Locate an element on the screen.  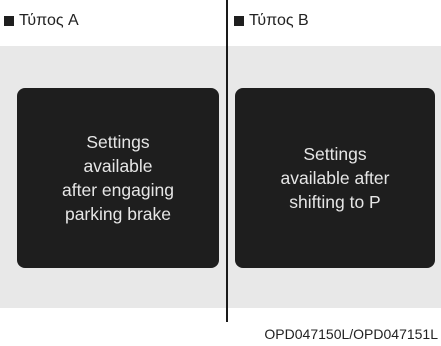
header-label-group: Τύπος B is located at coordinates (271, 21).